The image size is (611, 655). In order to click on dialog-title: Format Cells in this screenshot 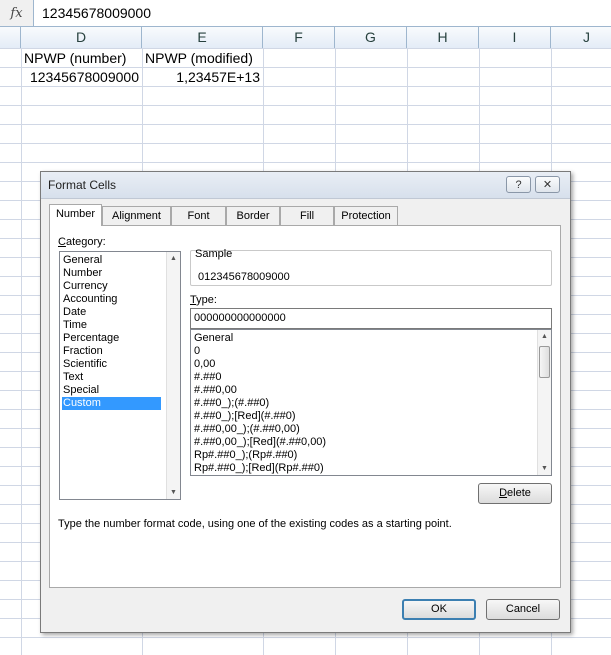, I will do `click(82, 185)`.